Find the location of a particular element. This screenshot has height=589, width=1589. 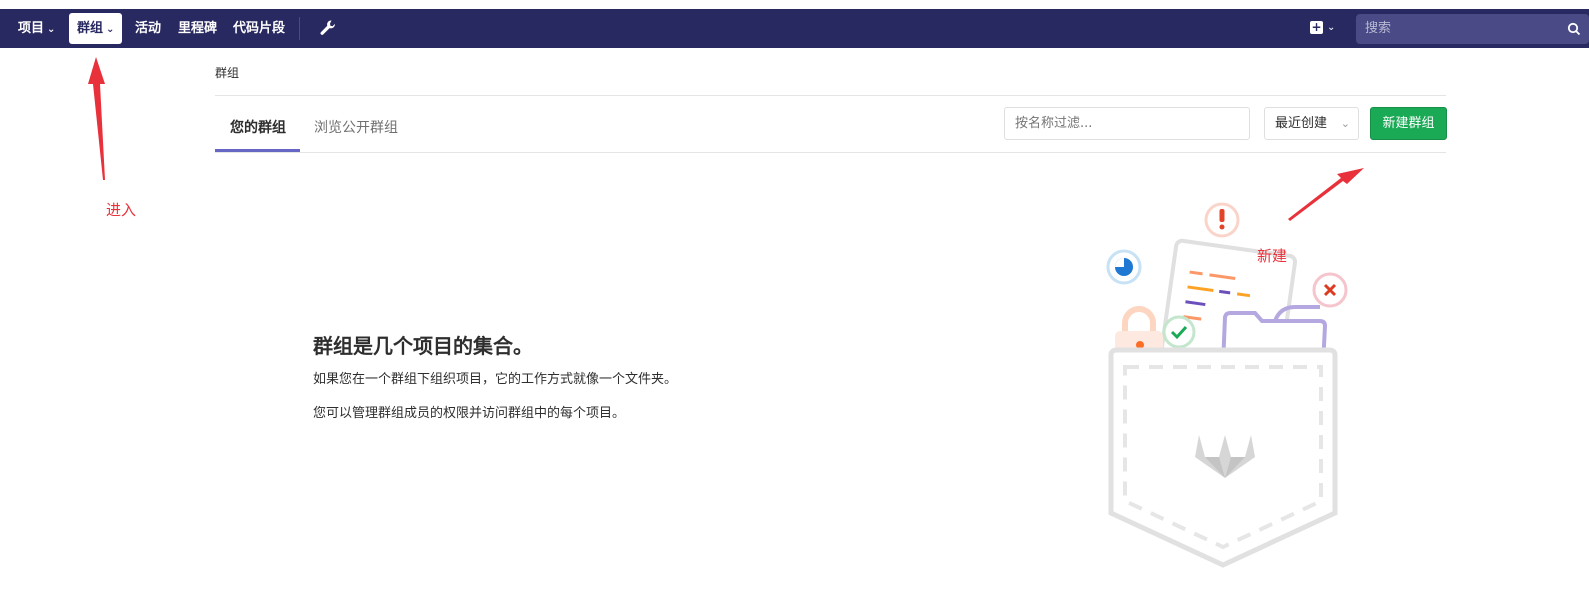

empty-state-line1: 如果您在一个群组下组织项目，它的工作方式就像一个文件夹。 is located at coordinates (495, 379).